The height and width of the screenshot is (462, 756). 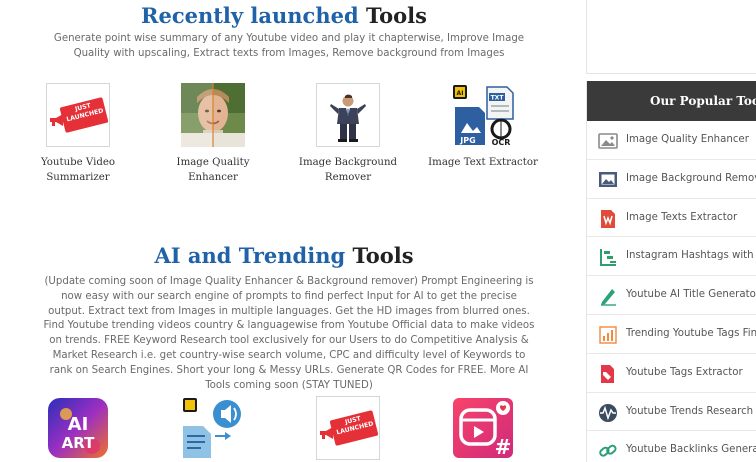 What do you see at coordinates (501, 142) in the screenshot?
I see `svg-text: OCR` at bounding box center [501, 142].